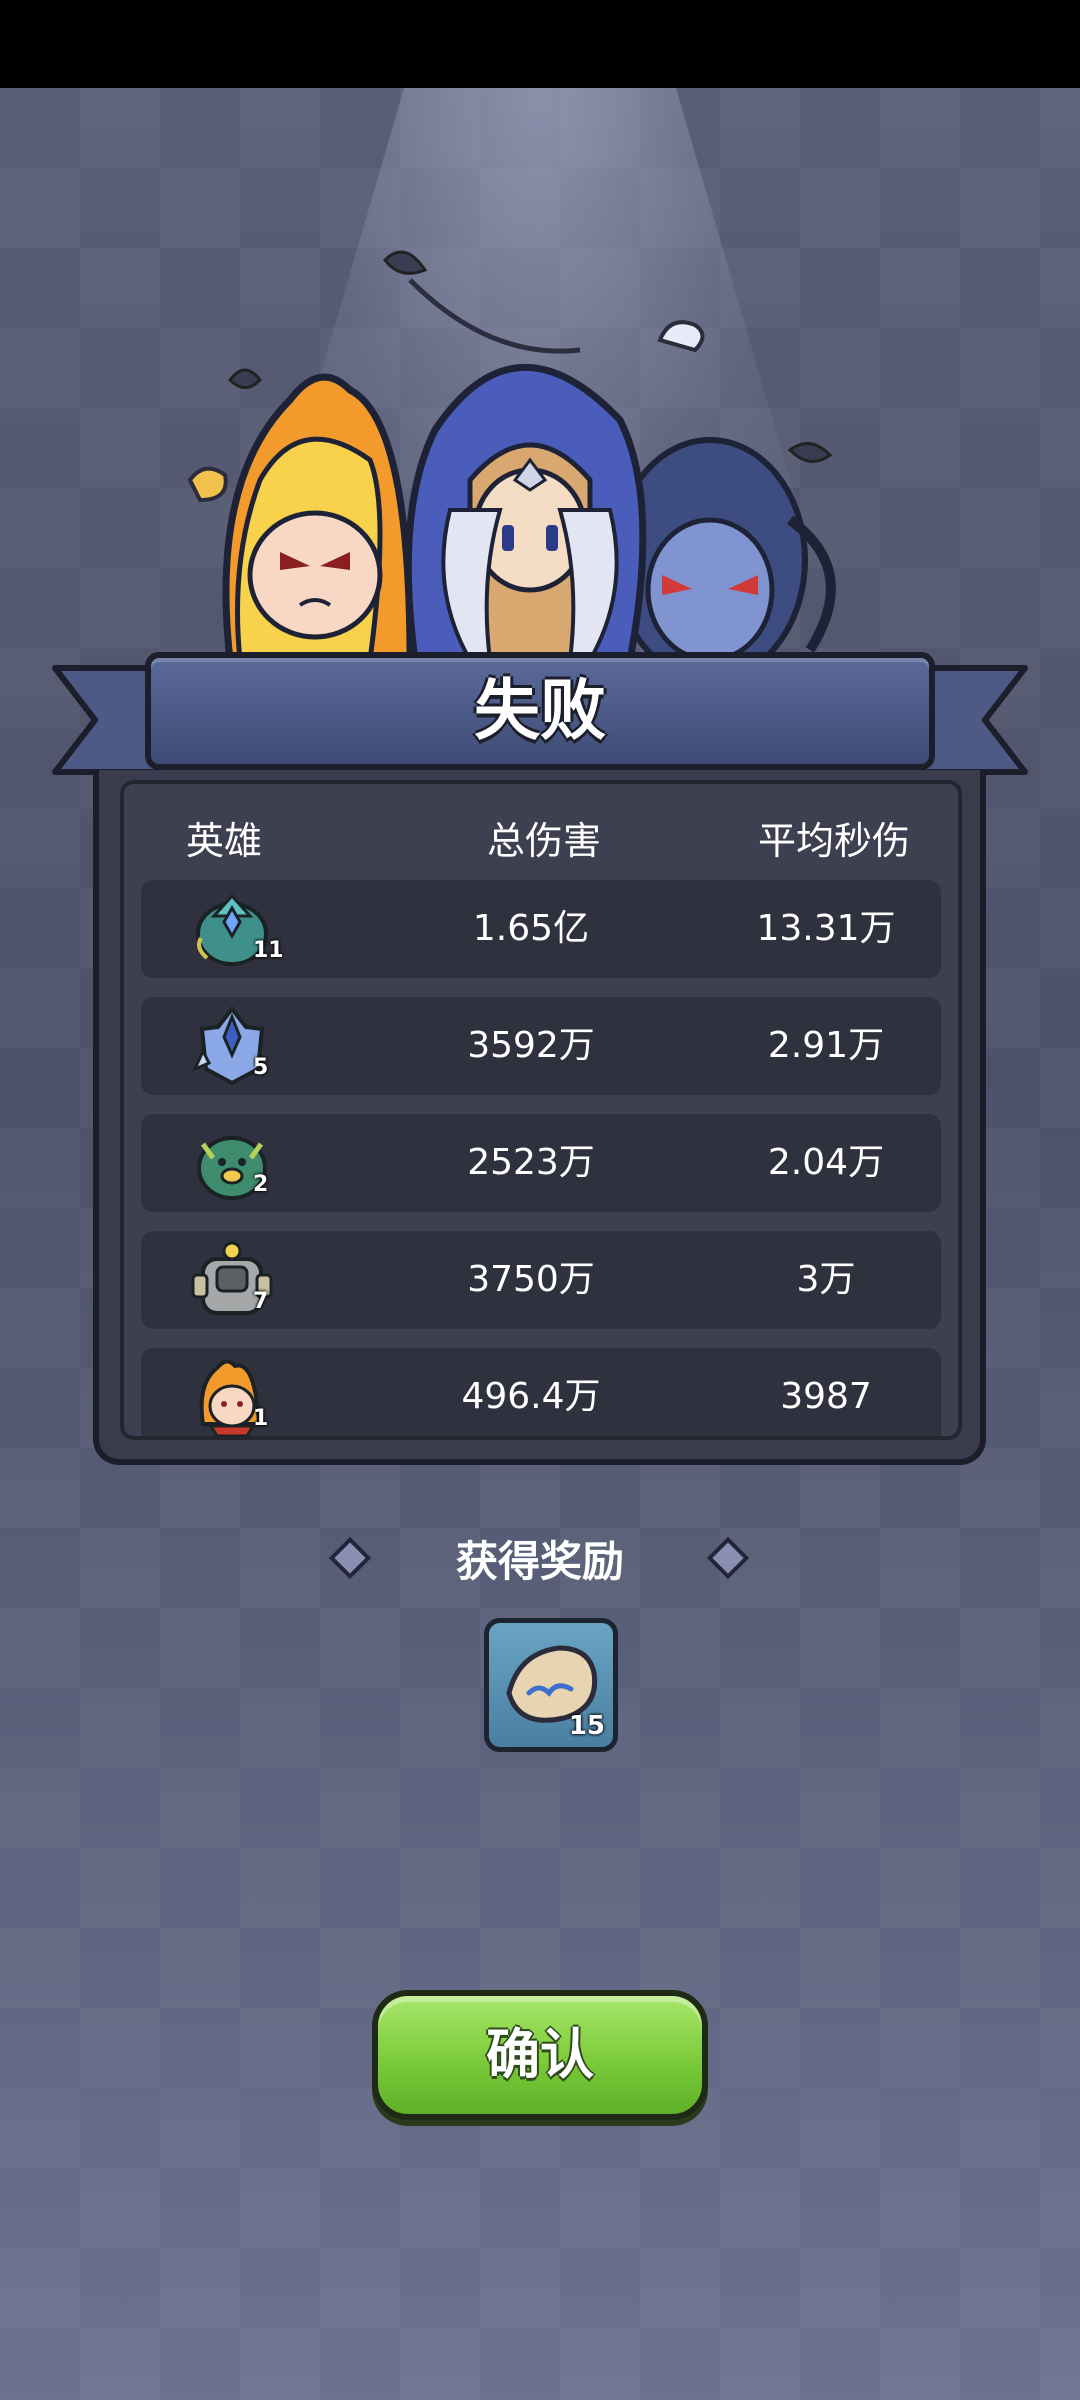 This screenshot has height=2400, width=1080. What do you see at coordinates (261, 1418) in the screenshot?
I see `hero-level: 1` at bounding box center [261, 1418].